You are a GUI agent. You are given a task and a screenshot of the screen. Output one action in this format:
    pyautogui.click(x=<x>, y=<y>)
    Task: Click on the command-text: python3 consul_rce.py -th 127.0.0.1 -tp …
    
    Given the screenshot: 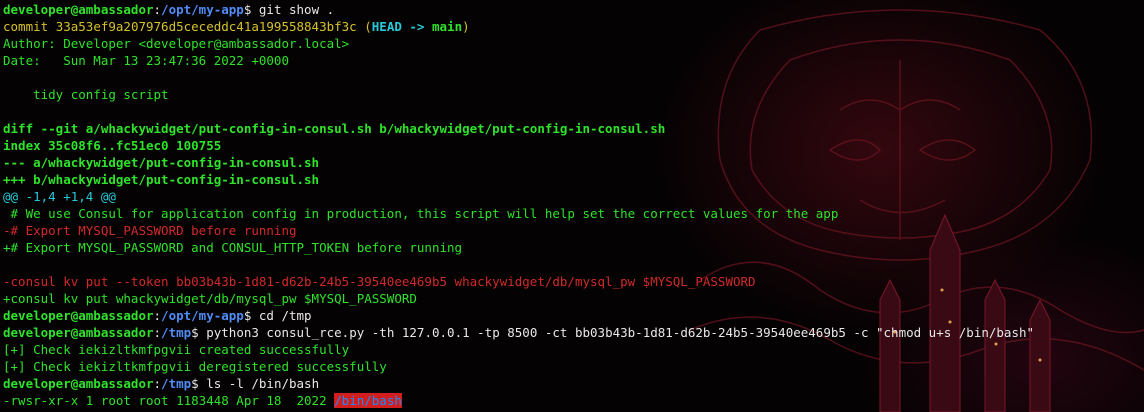 What is the action you would take?
    pyautogui.click(x=620, y=332)
    